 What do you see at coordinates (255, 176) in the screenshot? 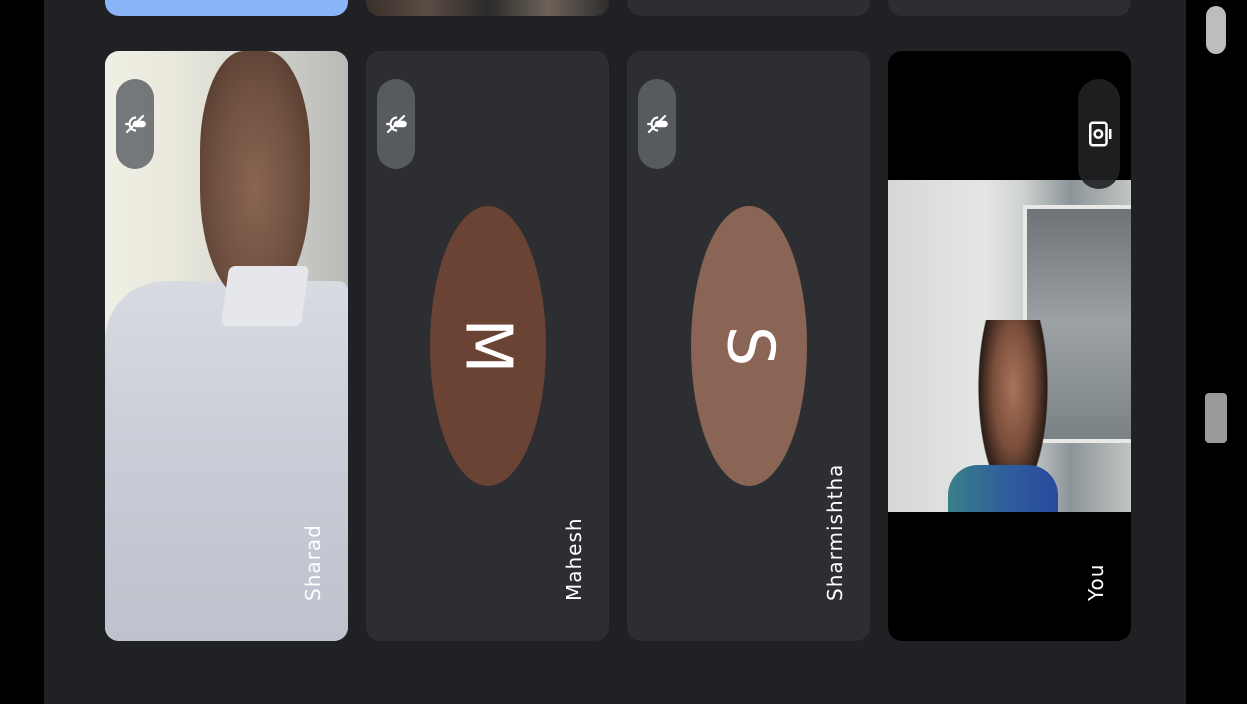
I see `video-feed-sharad-head` at bounding box center [255, 176].